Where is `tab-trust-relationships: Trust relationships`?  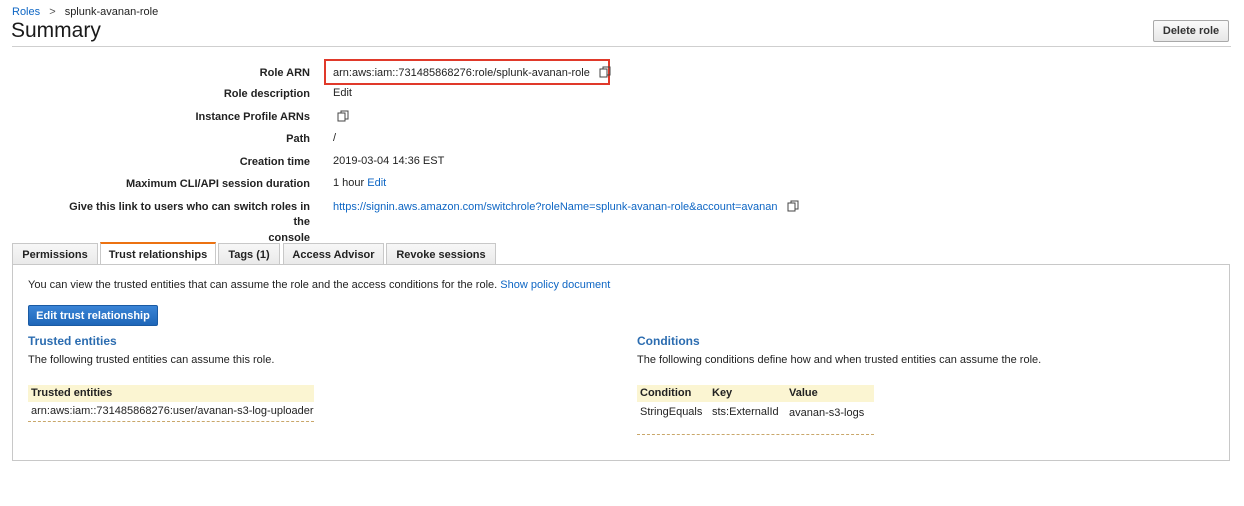
tab-trust-relationships: Trust relationships is located at coordinates (158, 253).